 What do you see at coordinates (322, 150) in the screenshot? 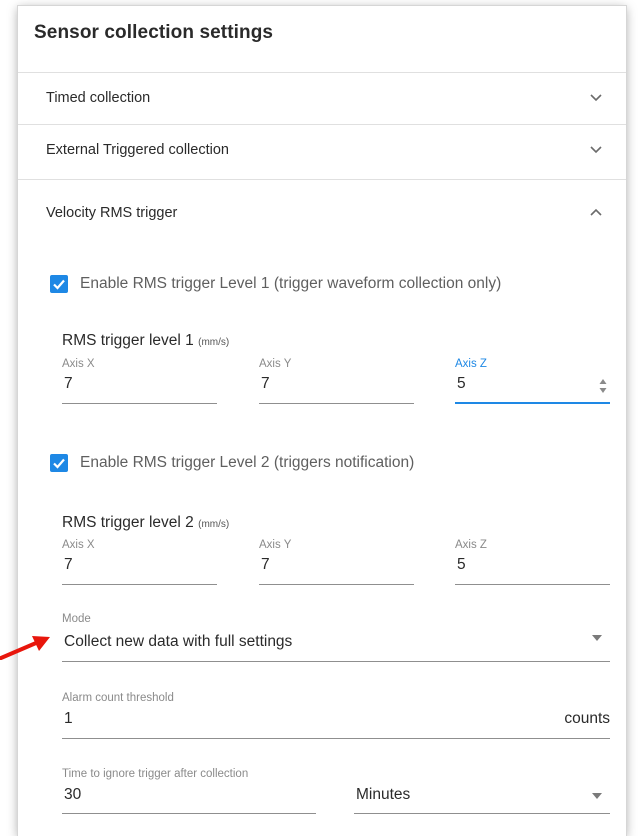
I see `accordion-external-triggered: External Triggered collection` at bounding box center [322, 150].